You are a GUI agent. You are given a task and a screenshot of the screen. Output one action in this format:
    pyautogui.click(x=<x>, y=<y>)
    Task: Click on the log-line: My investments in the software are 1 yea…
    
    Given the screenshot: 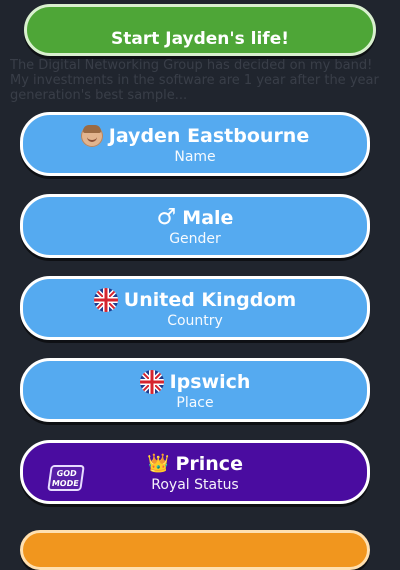 What is the action you would take?
    pyautogui.click(x=194, y=80)
    